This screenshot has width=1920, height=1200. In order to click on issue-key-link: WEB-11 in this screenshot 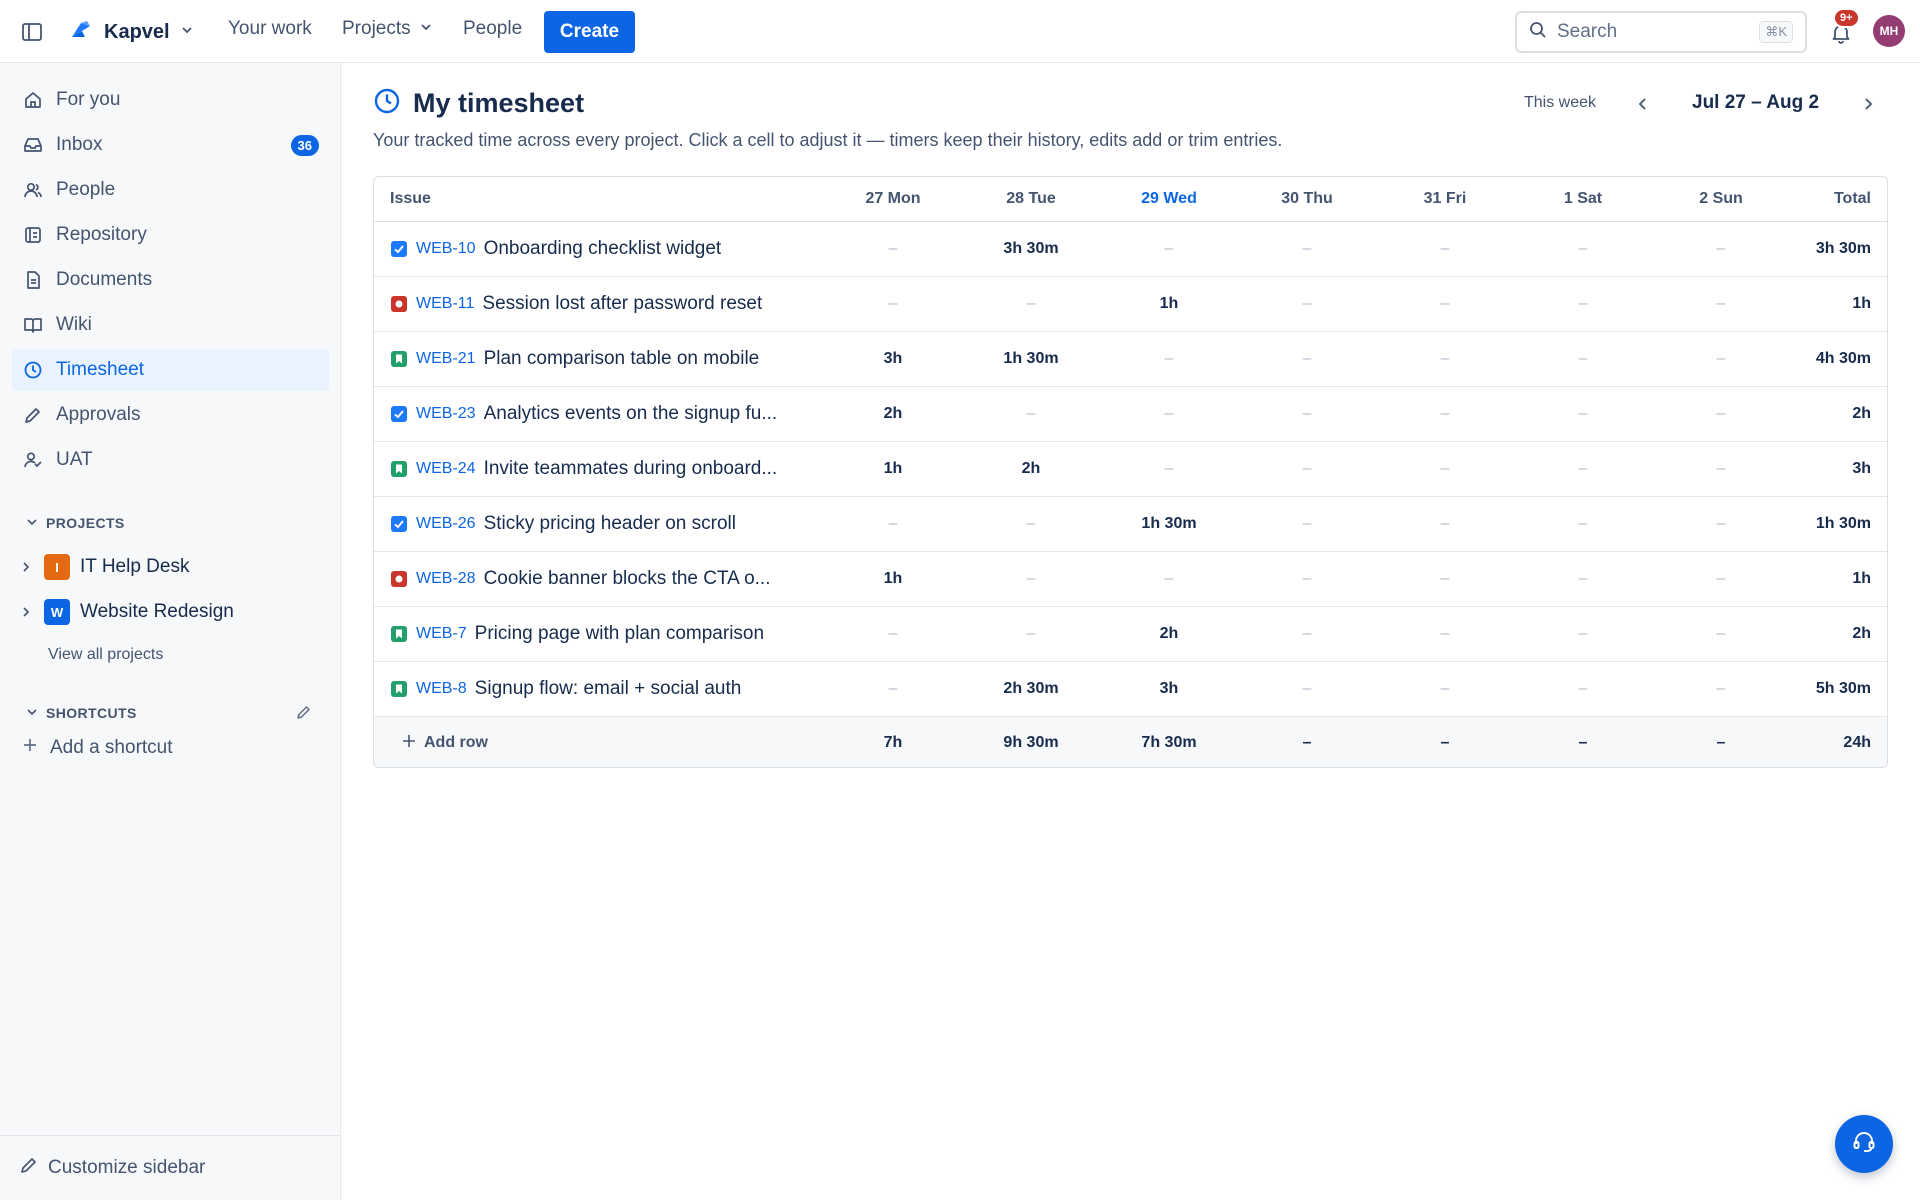, I will do `click(445, 304)`.